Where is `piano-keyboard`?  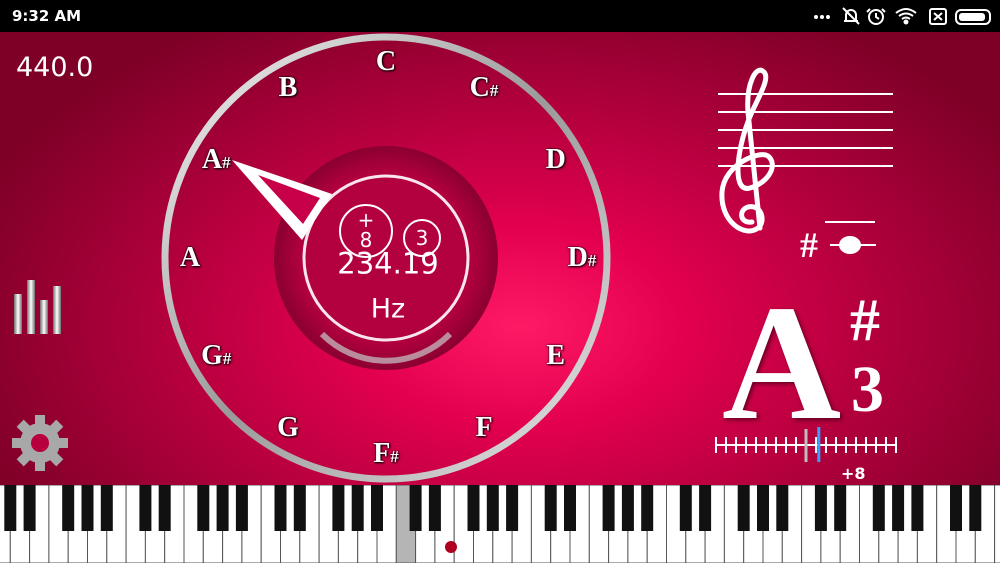
piano-keyboard is located at coordinates (500, 524).